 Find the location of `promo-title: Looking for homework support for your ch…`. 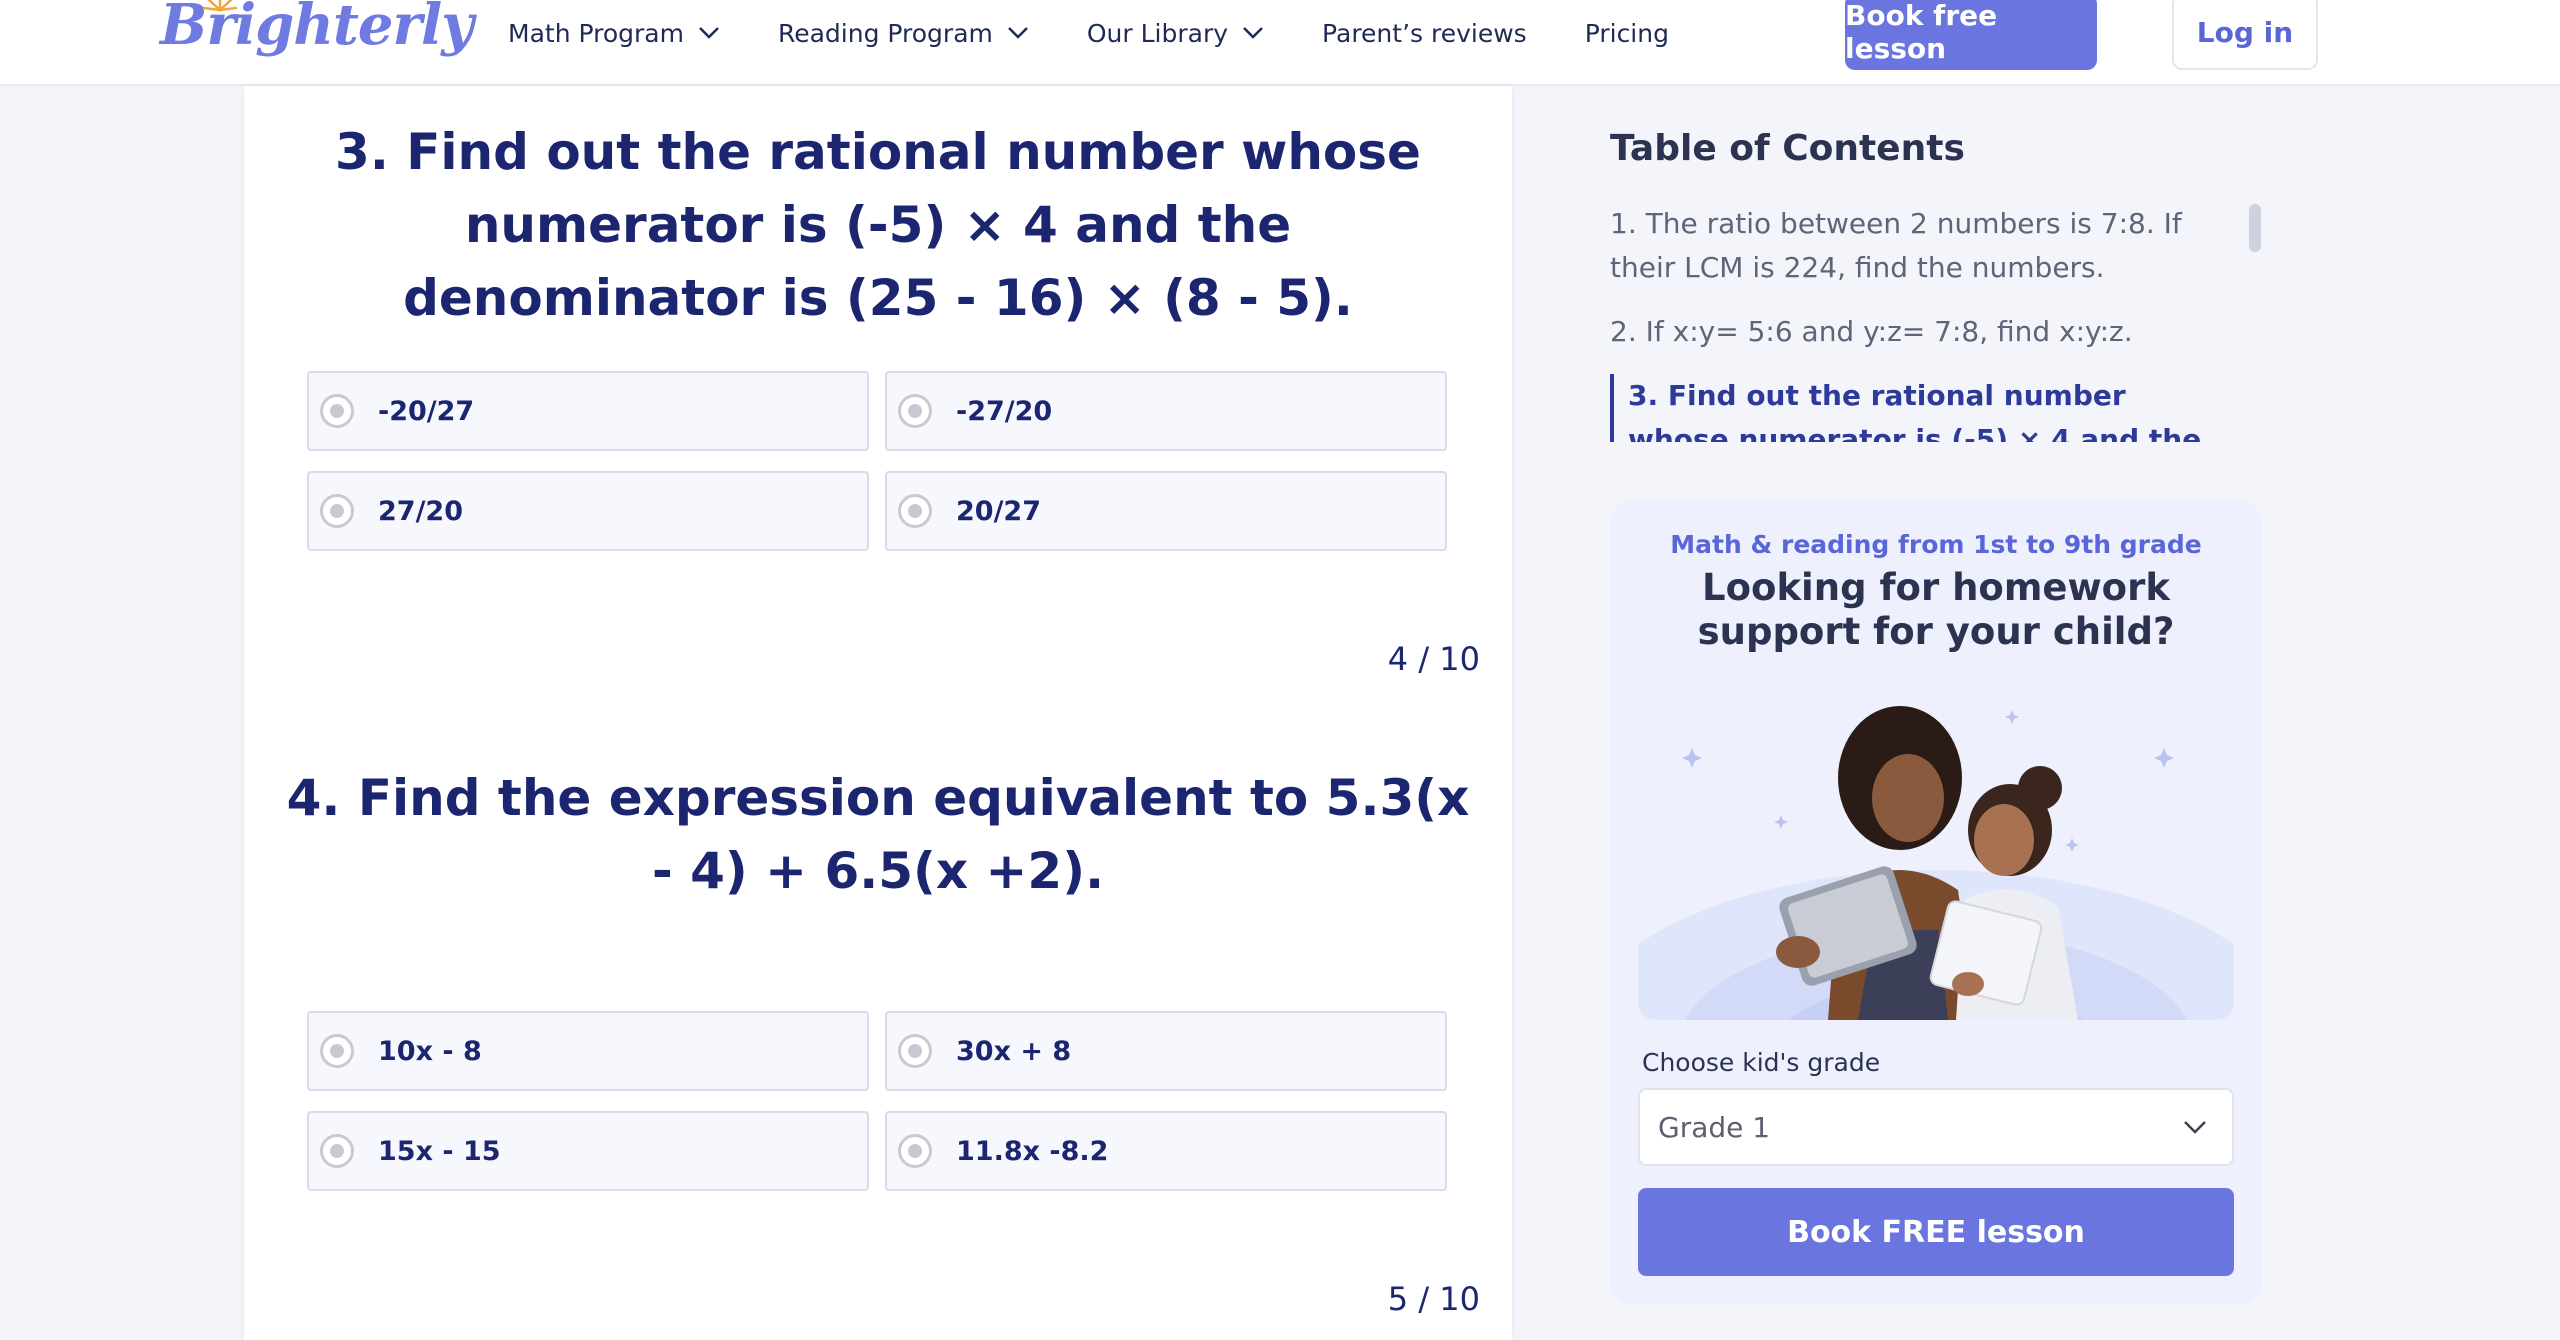

promo-title: Looking for homework support for your ch… is located at coordinates (1936, 609).